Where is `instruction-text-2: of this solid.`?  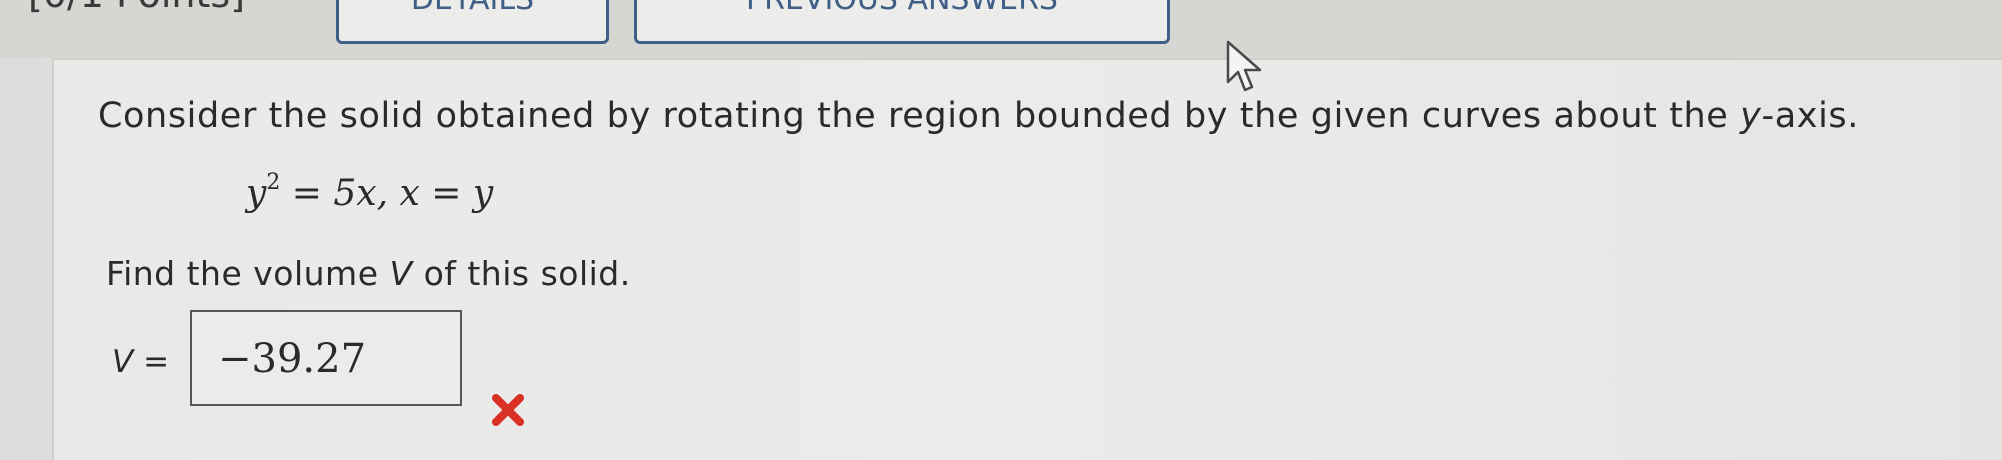 instruction-text-2: of this solid. is located at coordinates (521, 273).